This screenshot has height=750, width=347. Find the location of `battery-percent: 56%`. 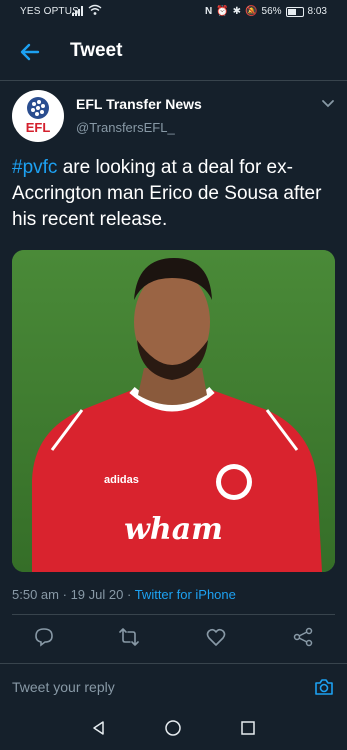

battery-percent: 56% is located at coordinates (271, 11).